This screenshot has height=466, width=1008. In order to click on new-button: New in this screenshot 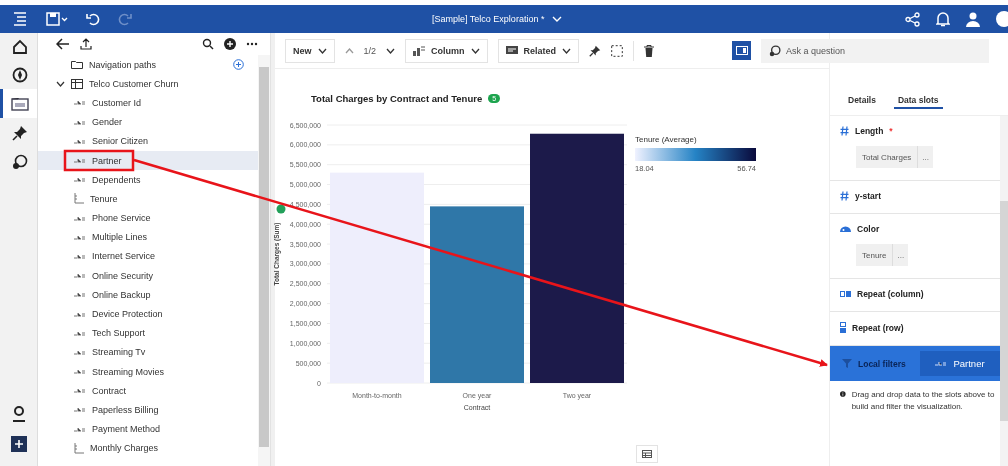, I will do `click(310, 50)`.